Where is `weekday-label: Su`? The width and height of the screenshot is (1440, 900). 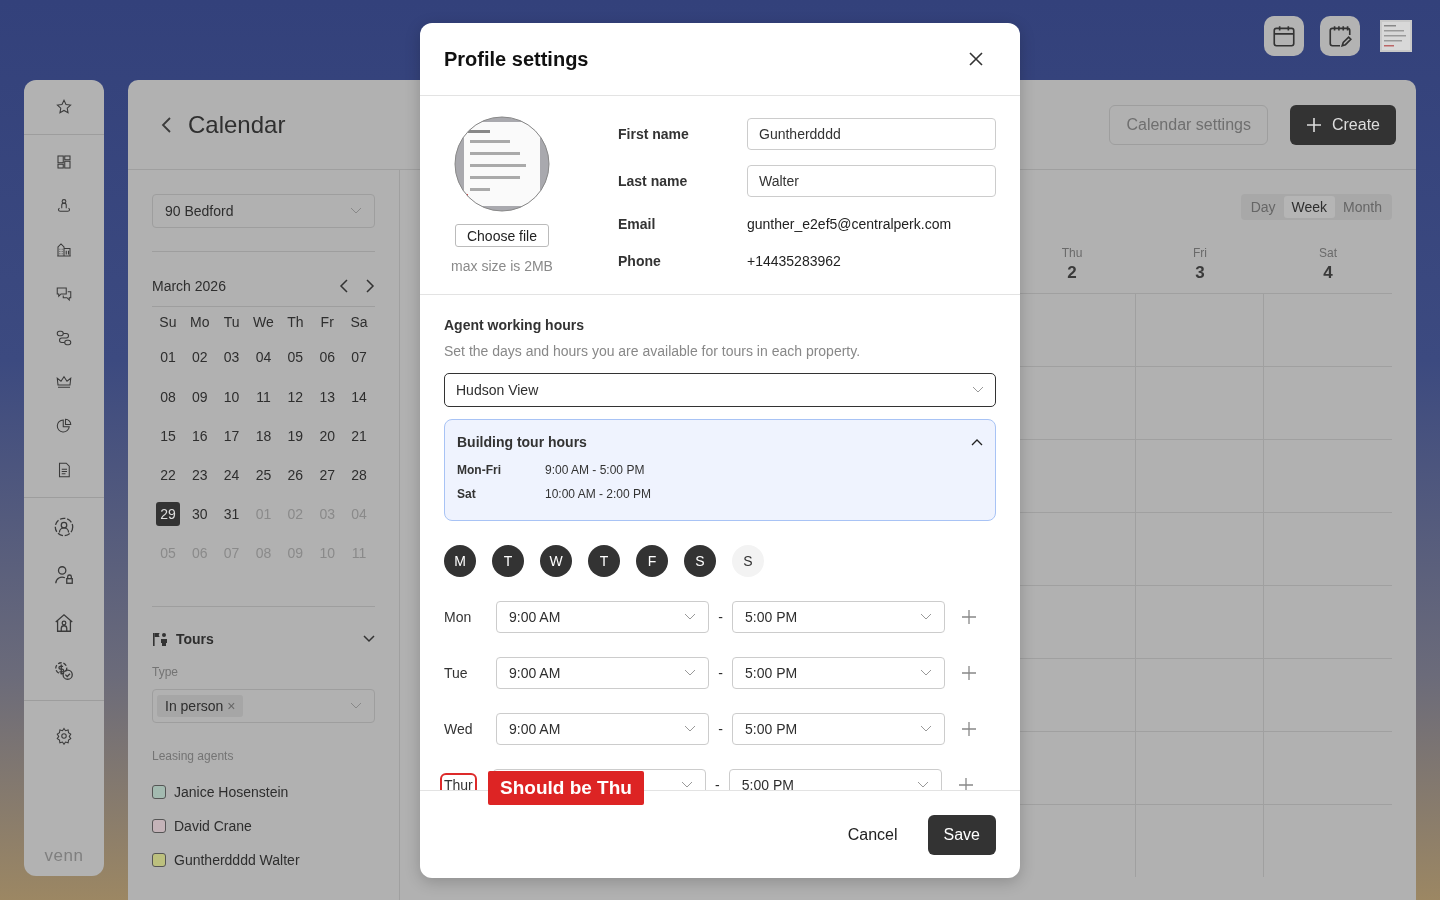 weekday-label: Su is located at coordinates (168, 322).